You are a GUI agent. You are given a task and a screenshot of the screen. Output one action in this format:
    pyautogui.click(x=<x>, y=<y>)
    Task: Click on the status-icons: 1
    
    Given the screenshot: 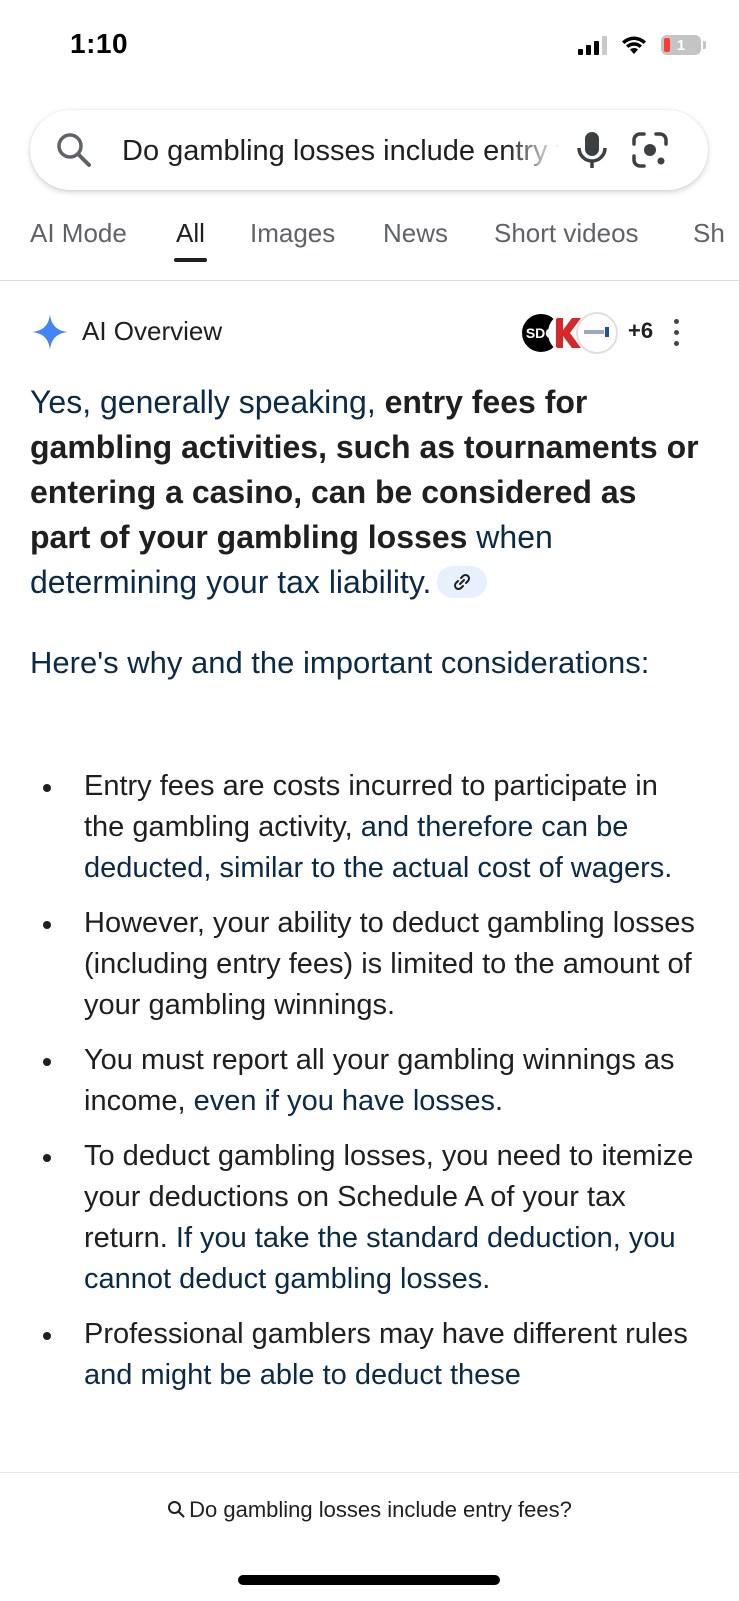 What is the action you would take?
    pyautogui.click(x=642, y=45)
    